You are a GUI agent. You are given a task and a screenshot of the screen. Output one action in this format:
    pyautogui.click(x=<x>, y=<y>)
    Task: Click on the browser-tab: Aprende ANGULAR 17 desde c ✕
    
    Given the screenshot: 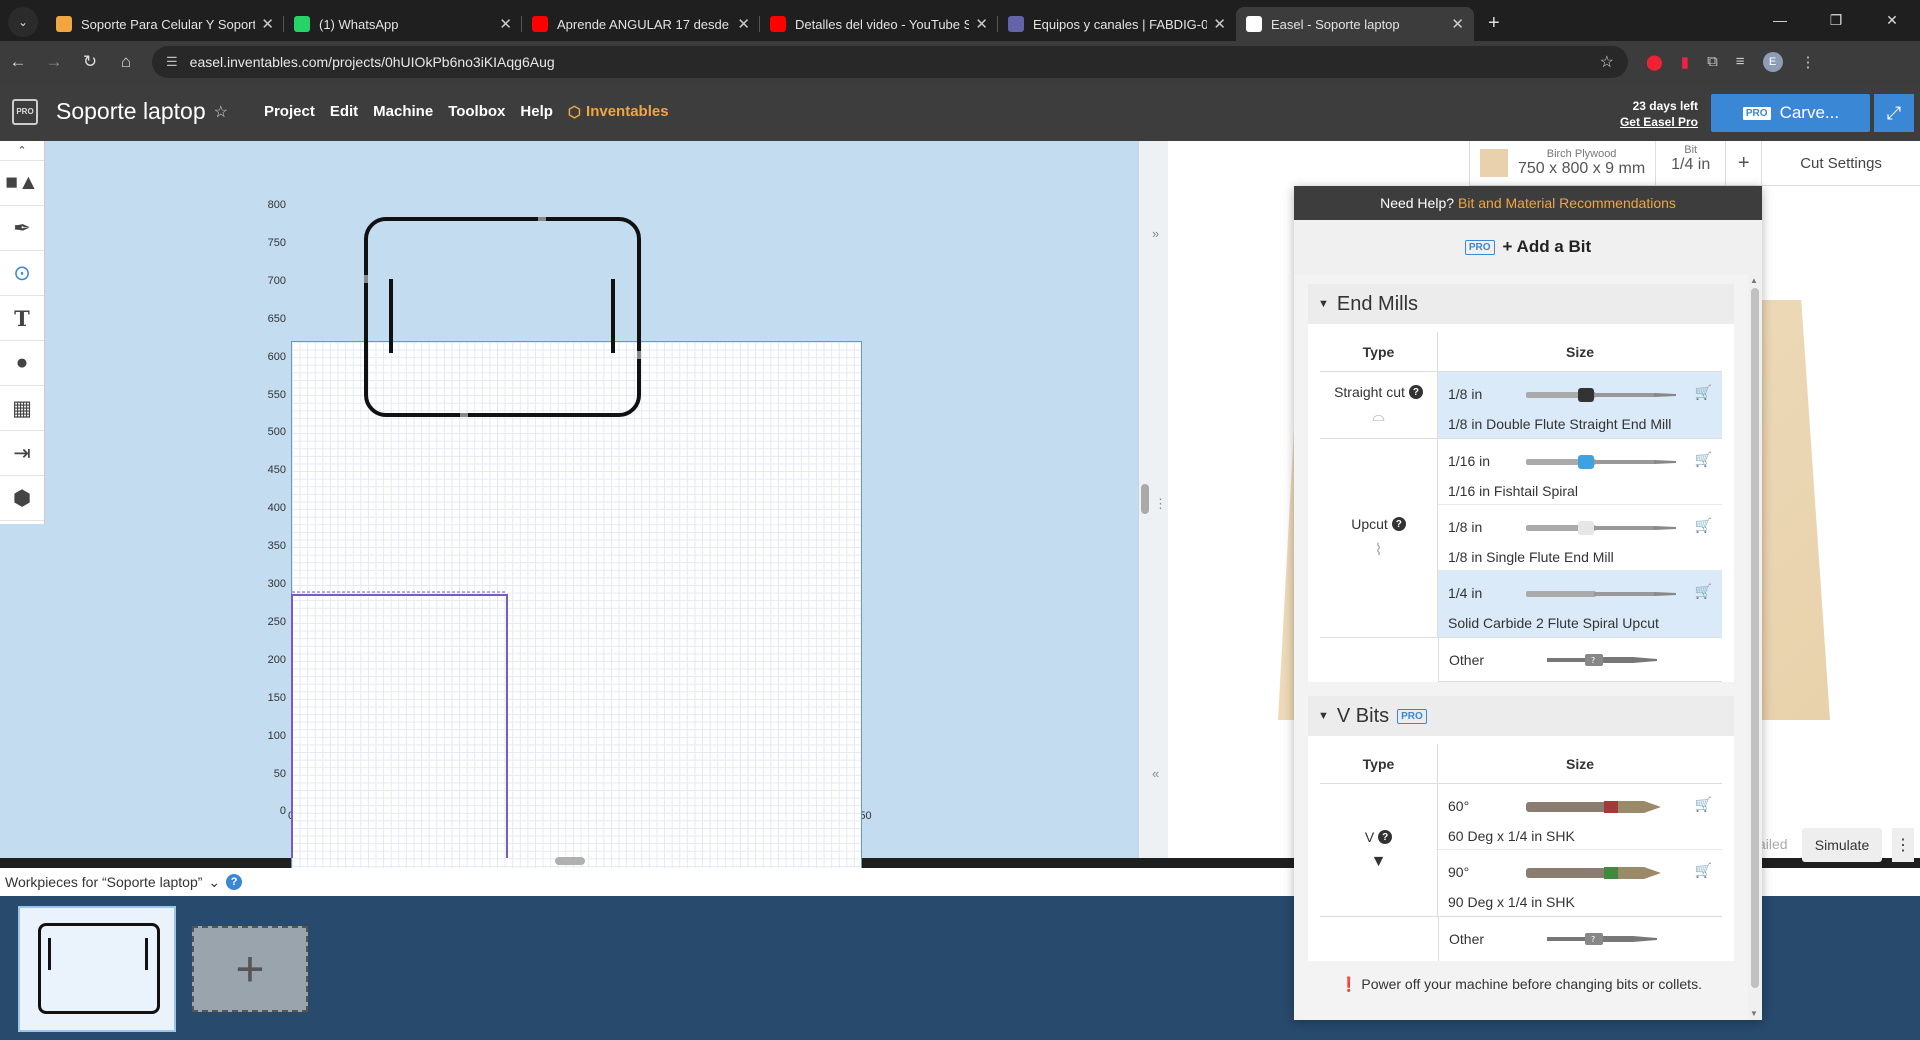 What is the action you would take?
    pyautogui.click(x=641, y=24)
    